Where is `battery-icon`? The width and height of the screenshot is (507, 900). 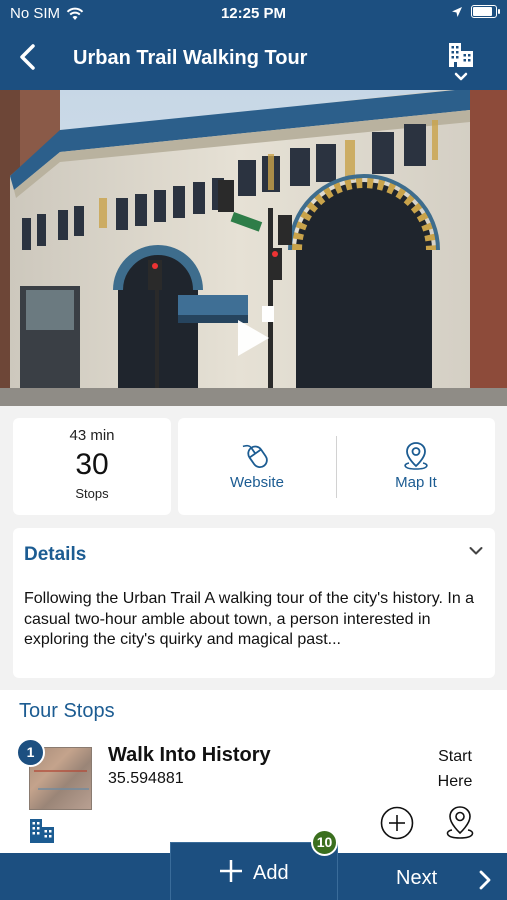
battery-icon is located at coordinates (485, 11).